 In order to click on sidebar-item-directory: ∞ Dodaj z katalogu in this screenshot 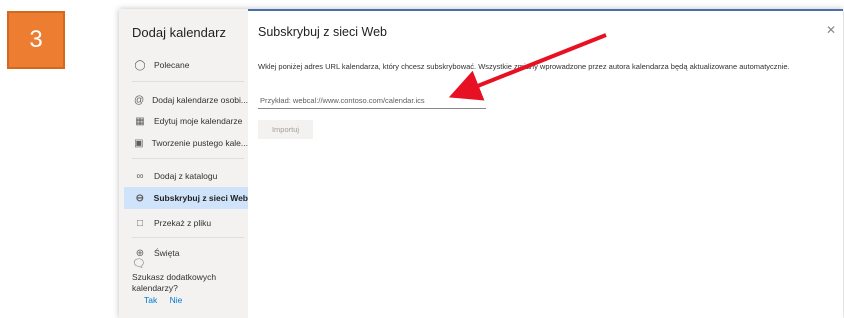, I will do `click(186, 176)`.